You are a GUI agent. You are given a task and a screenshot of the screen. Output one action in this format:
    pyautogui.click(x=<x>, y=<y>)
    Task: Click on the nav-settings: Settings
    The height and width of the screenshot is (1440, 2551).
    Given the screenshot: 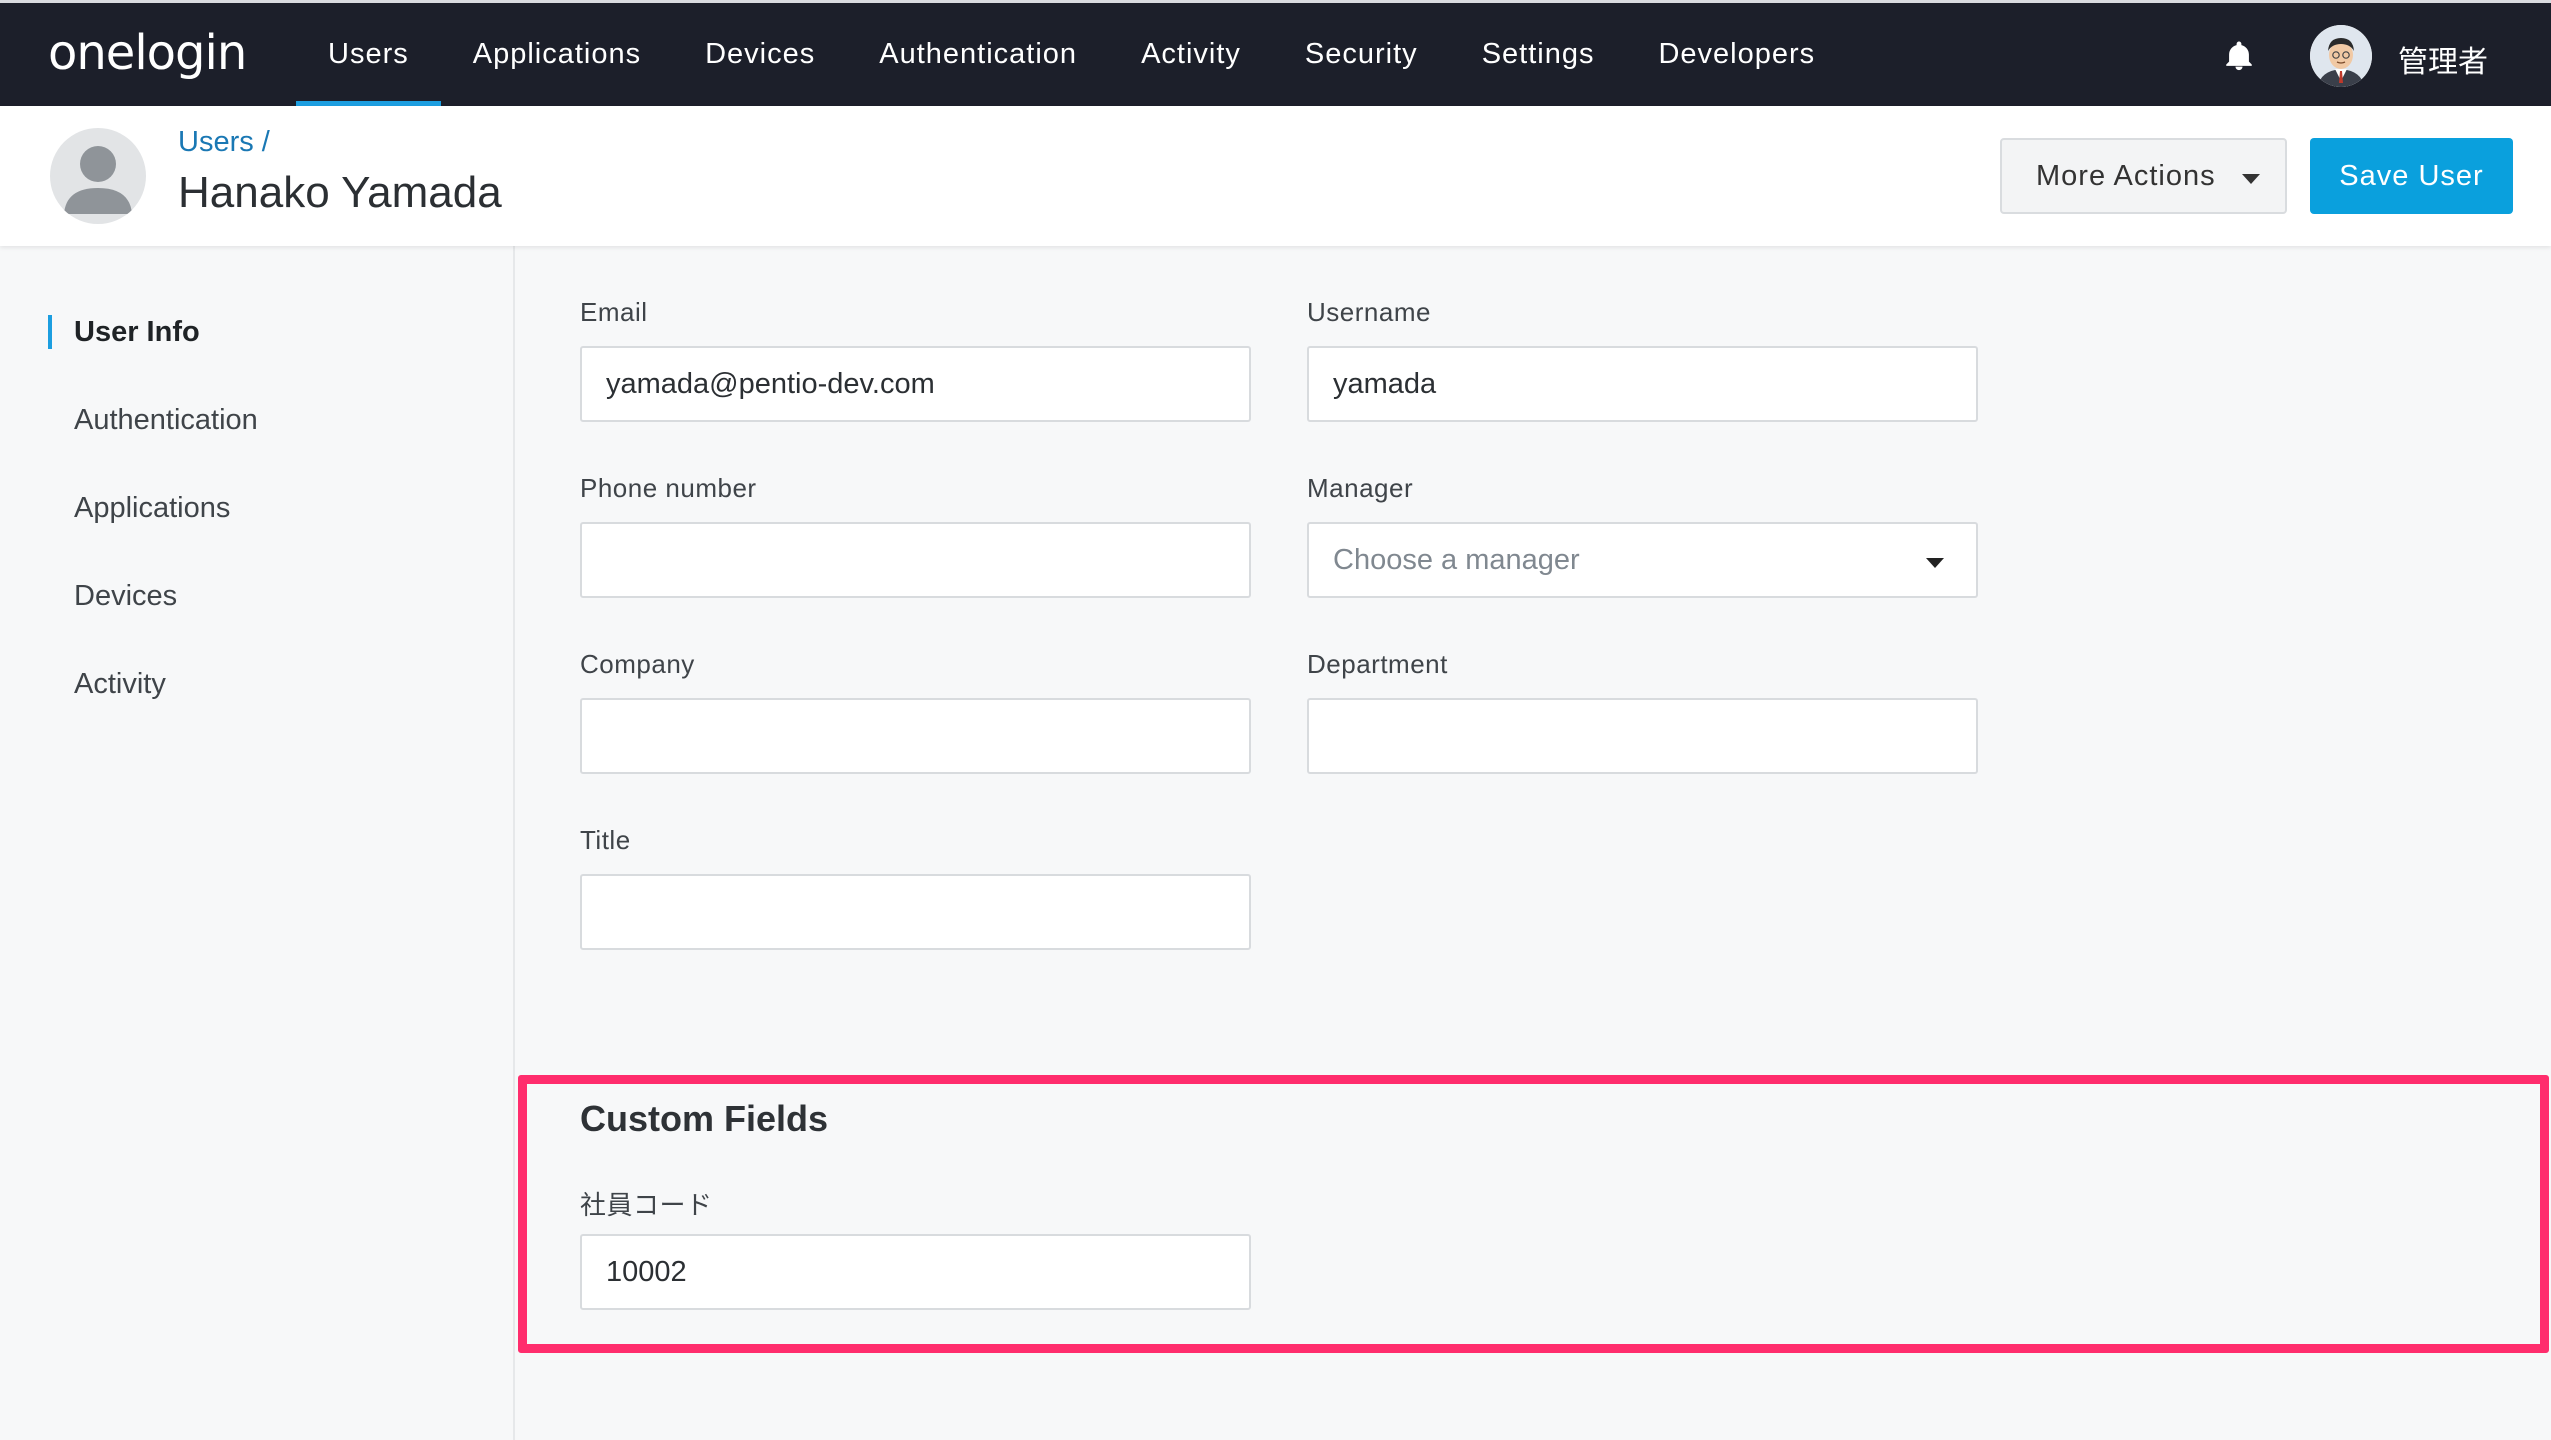 What is the action you would take?
    pyautogui.click(x=1538, y=54)
    